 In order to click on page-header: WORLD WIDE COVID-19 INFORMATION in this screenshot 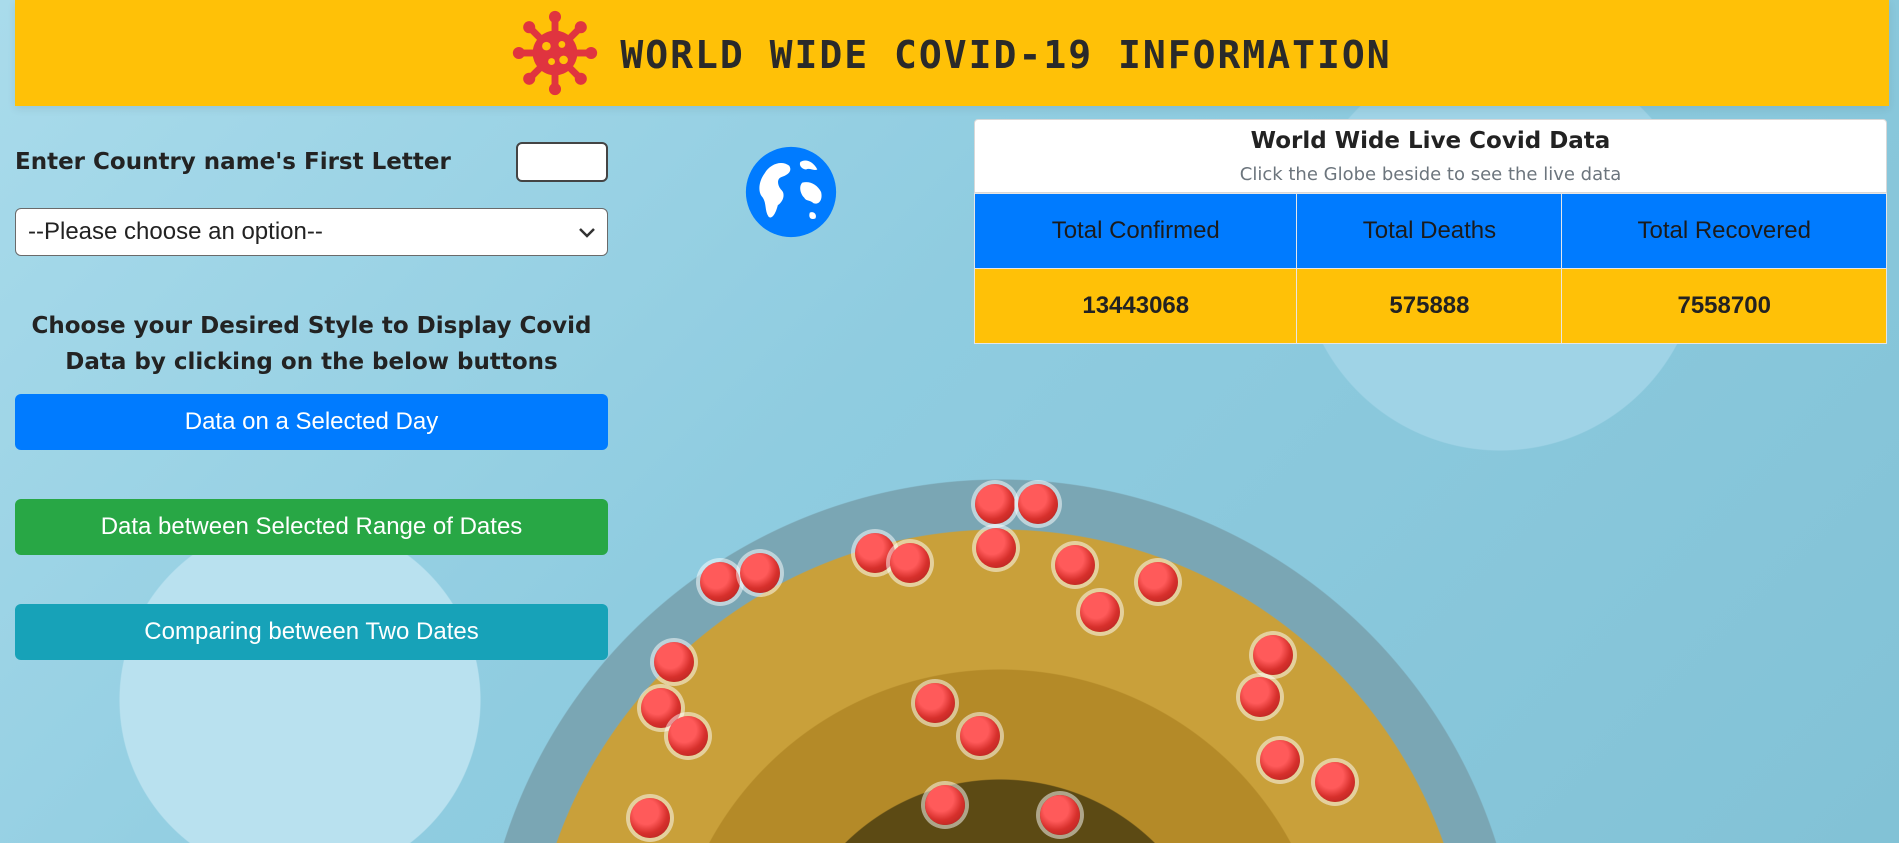, I will do `click(952, 53)`.